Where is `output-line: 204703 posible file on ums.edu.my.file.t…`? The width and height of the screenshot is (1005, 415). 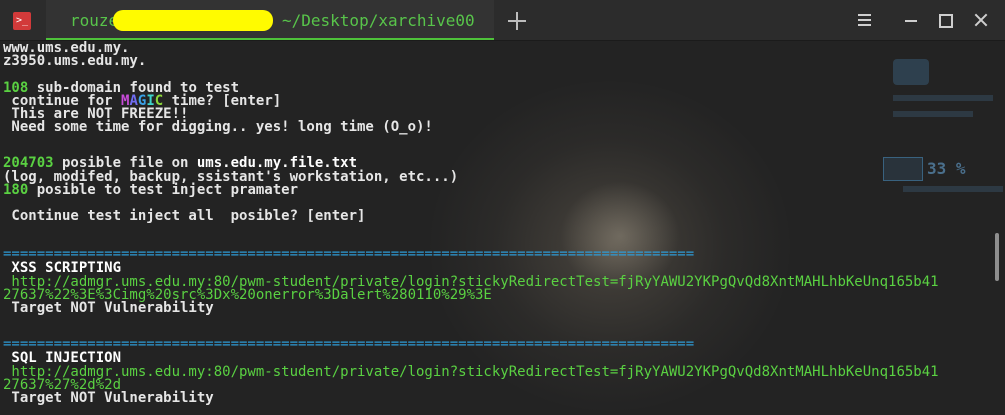
output-line: 204703 posible file on ums.edu.my.file.t… is located at coordinates (180, 163).